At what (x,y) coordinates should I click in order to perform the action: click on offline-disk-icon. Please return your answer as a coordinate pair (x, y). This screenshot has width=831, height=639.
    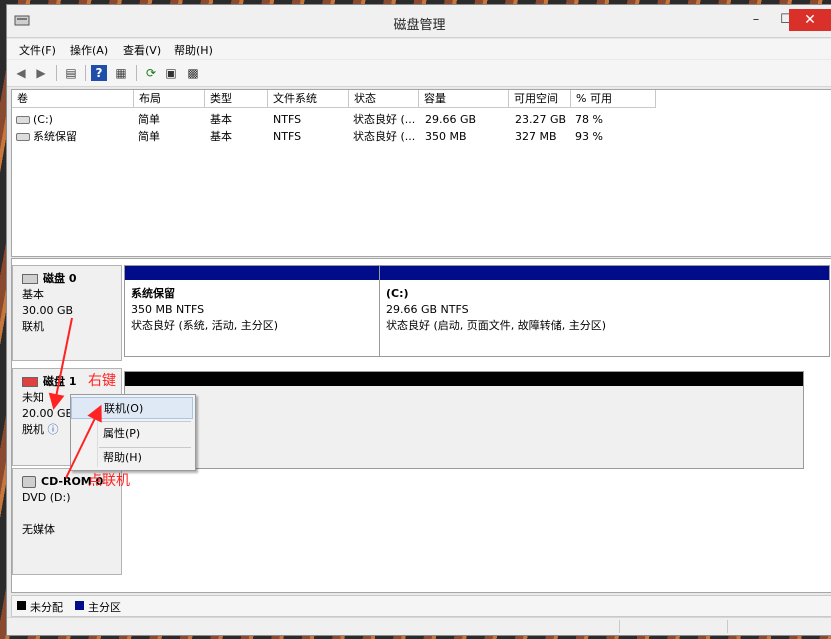
    Looking at the image, I should click on (30, 382).